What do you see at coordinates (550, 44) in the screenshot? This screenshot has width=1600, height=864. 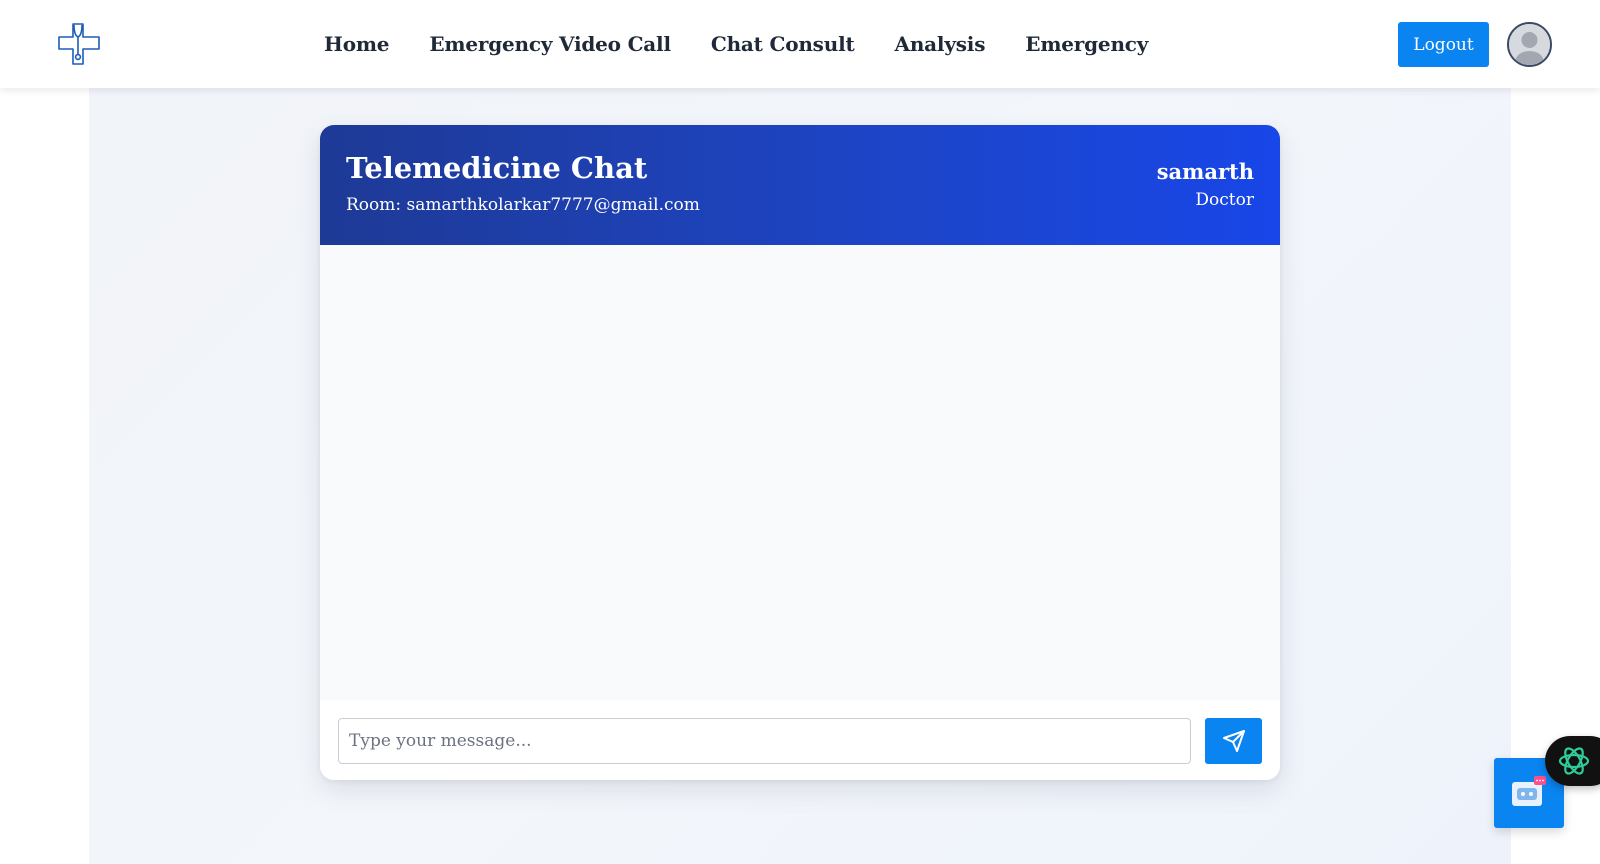 I see `nav-link-emergency-video-call: Emergency Video Call` at bounding box center [550, 44].